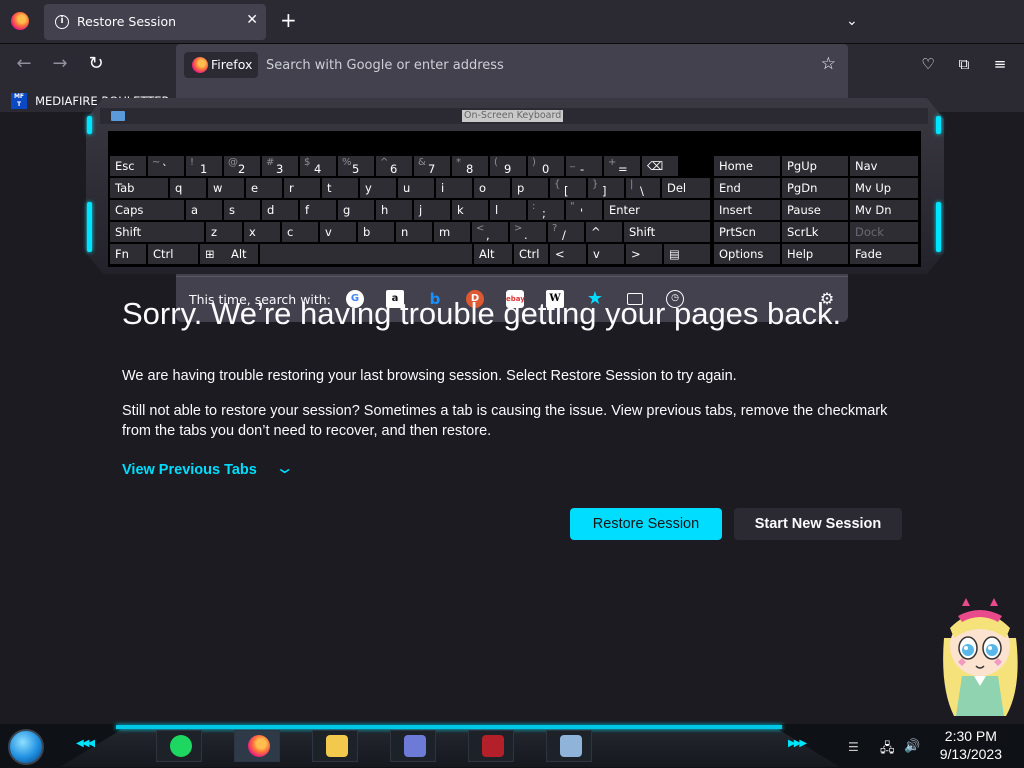 This screenshot has height=768, width=1024. What do you see at coordinates (24, 63) in the screenshot?
I see `back-arrow-icon: ←` at bounding box center [24, 63].